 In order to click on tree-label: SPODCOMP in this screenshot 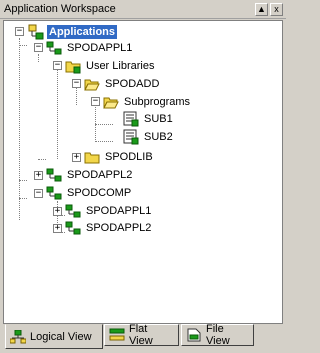, I will do `click(99, 193)`.